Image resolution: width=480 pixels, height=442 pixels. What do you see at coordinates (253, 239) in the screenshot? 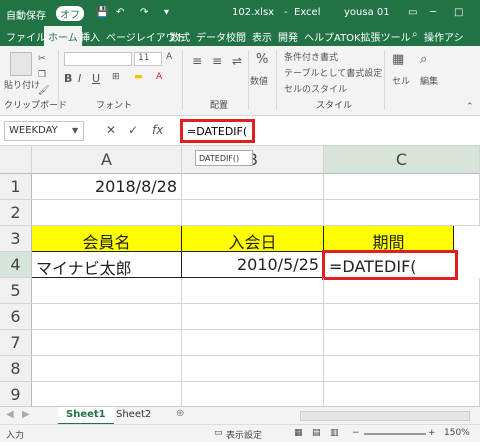
I see `cell-b3: 入会日` at bounding box center [253, 239].